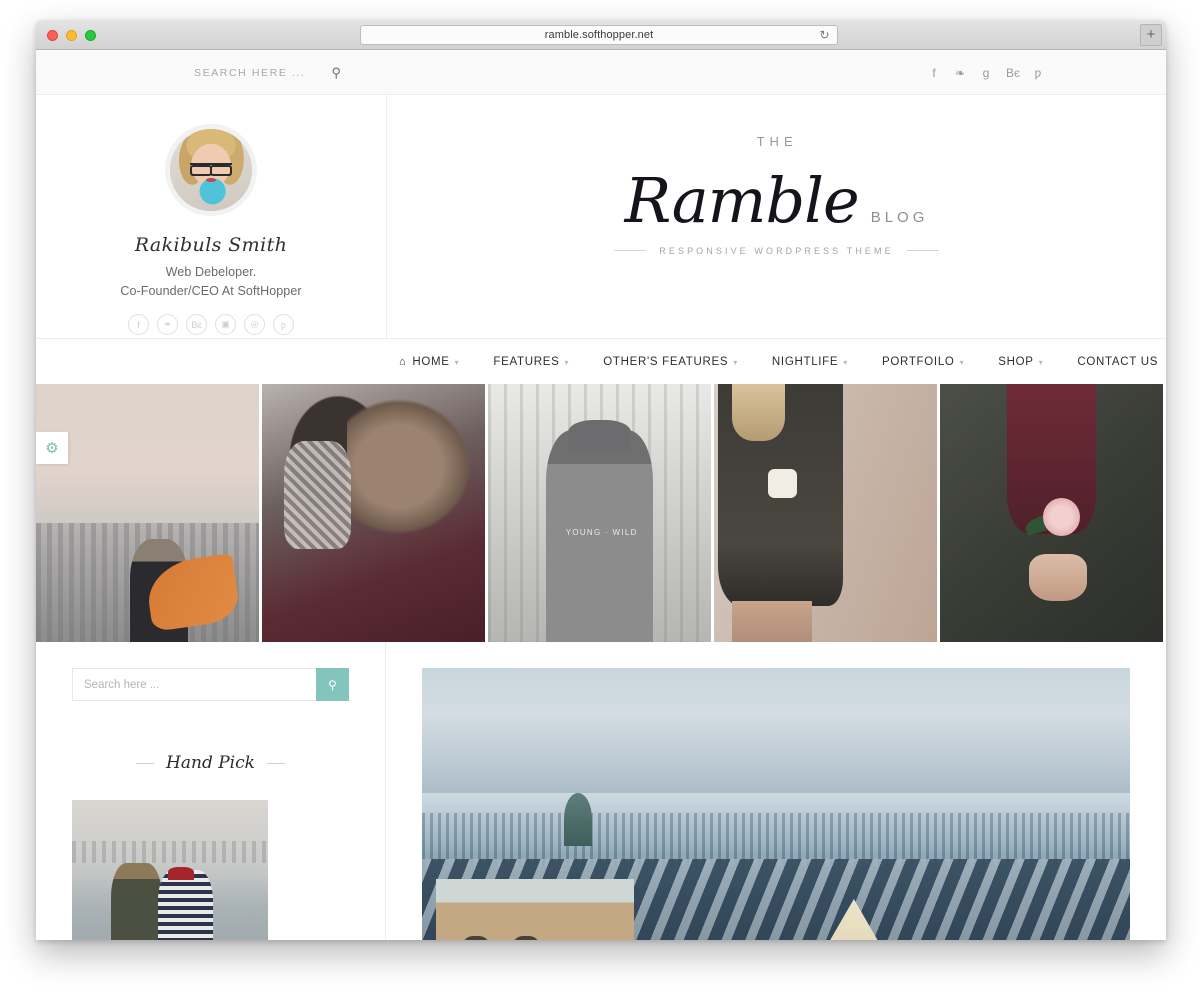 The height and width of the screenshot is (993, 1200). I want to click on gallery-item-couple-hugging, so click(373, 513).